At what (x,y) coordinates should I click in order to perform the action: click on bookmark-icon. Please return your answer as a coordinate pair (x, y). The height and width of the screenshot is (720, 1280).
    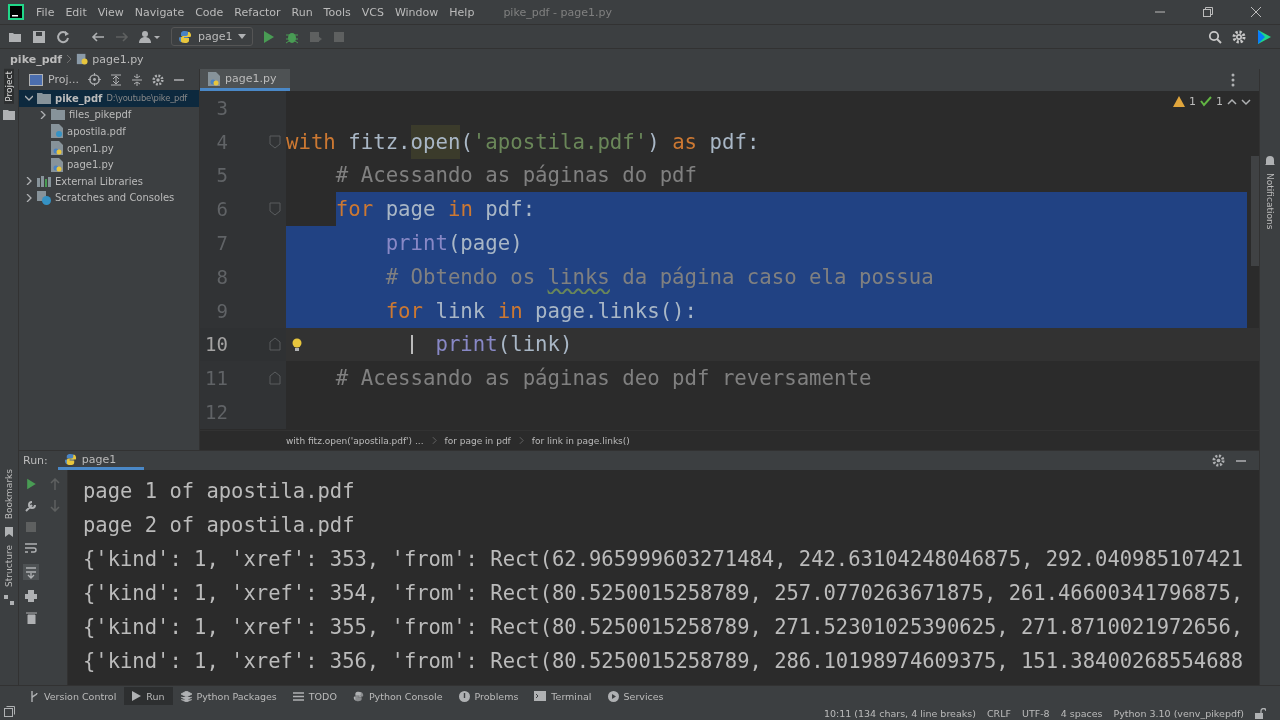
    Looking at the image, I should click on (9, 532).